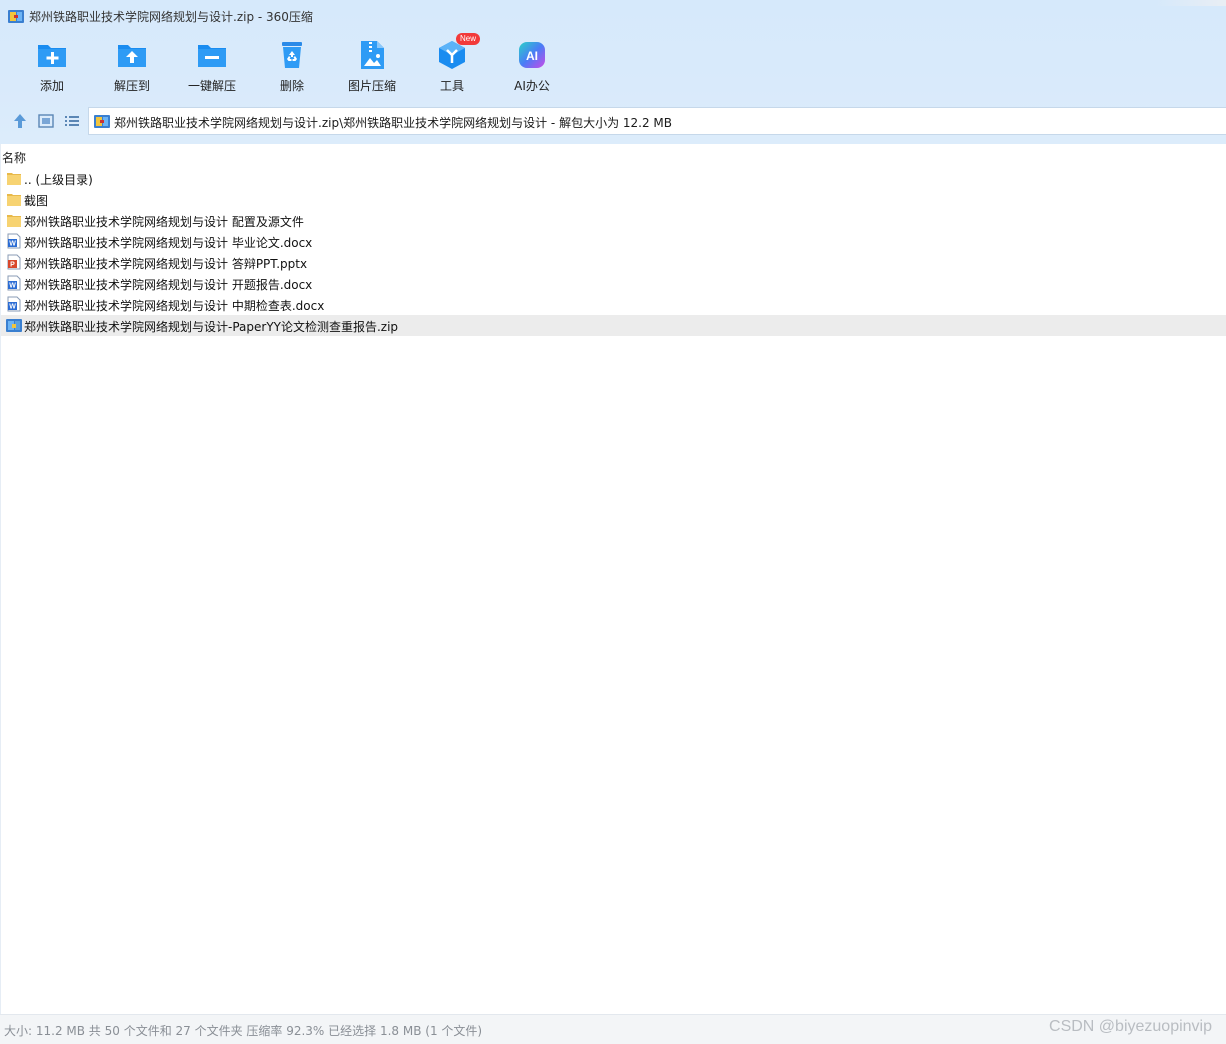 Image resolution: width=1226 pixels, height=1044 pixels. What do you see at coordinates (14, 325) in the screenshot?
I see `zip-archive-icon` at bounding box center [14, 325].